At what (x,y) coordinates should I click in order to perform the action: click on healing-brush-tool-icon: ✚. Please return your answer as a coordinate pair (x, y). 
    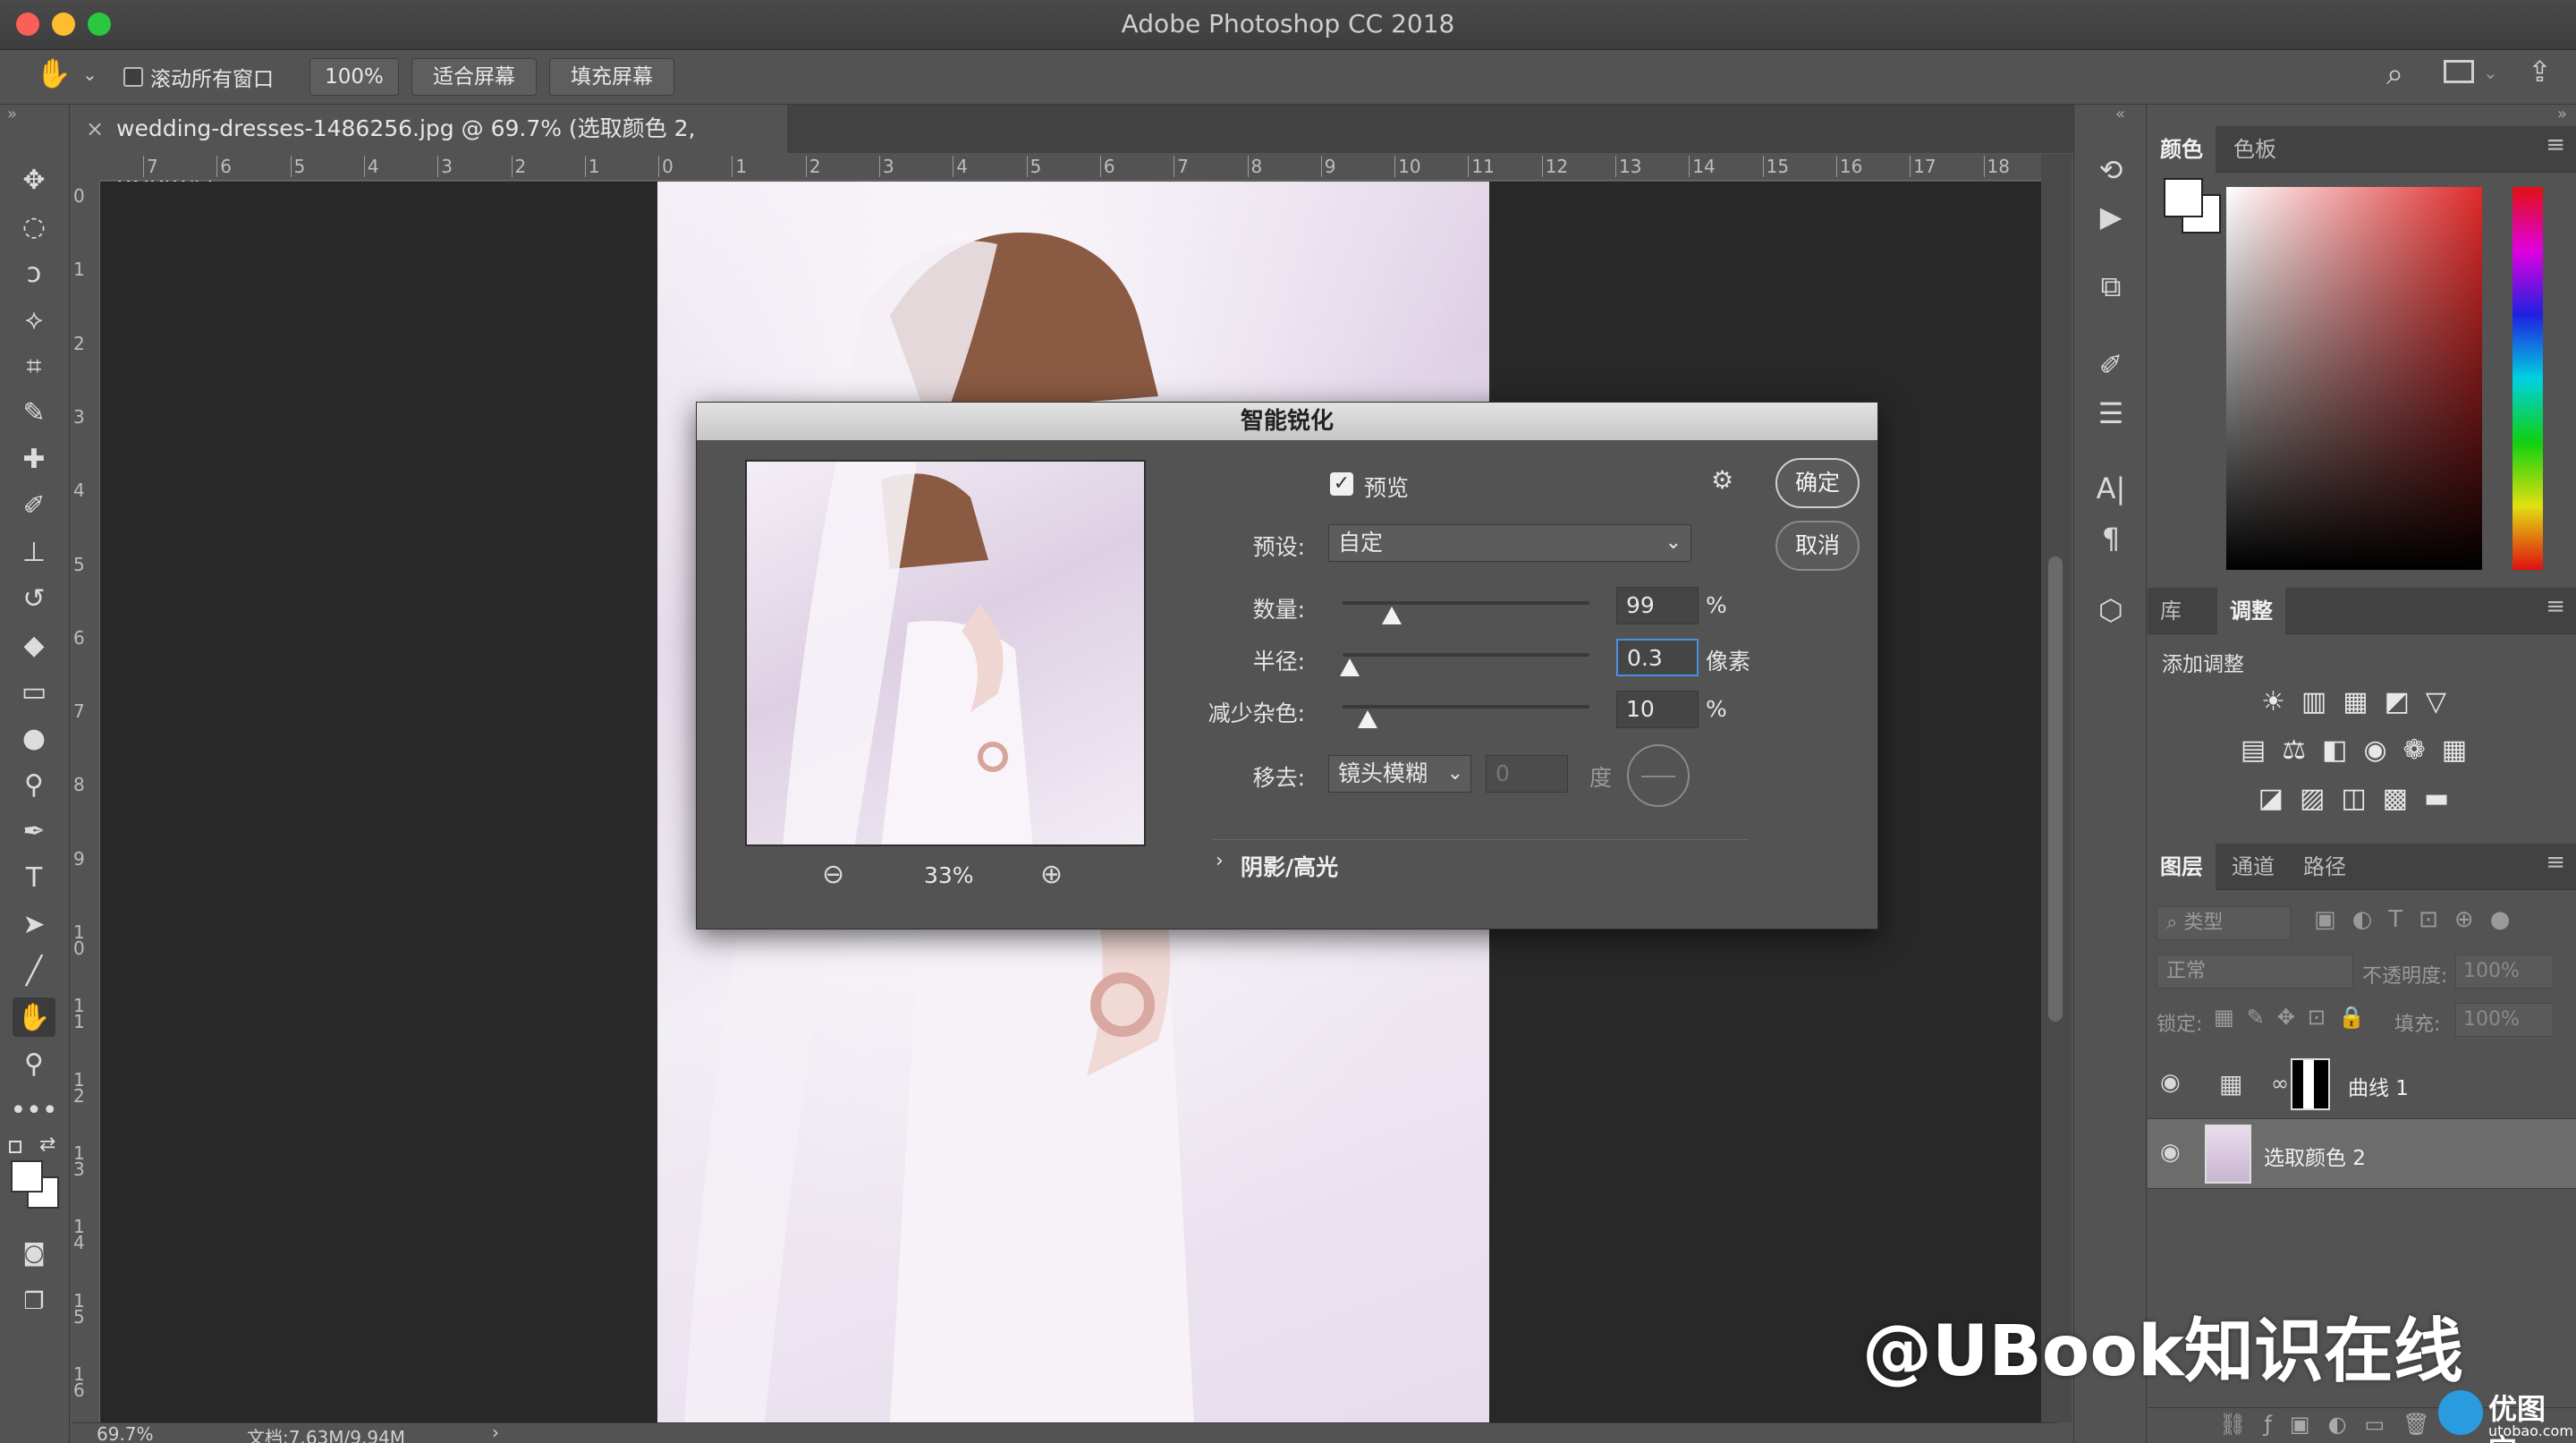
    Looking at the image, I should click on (34, 459).